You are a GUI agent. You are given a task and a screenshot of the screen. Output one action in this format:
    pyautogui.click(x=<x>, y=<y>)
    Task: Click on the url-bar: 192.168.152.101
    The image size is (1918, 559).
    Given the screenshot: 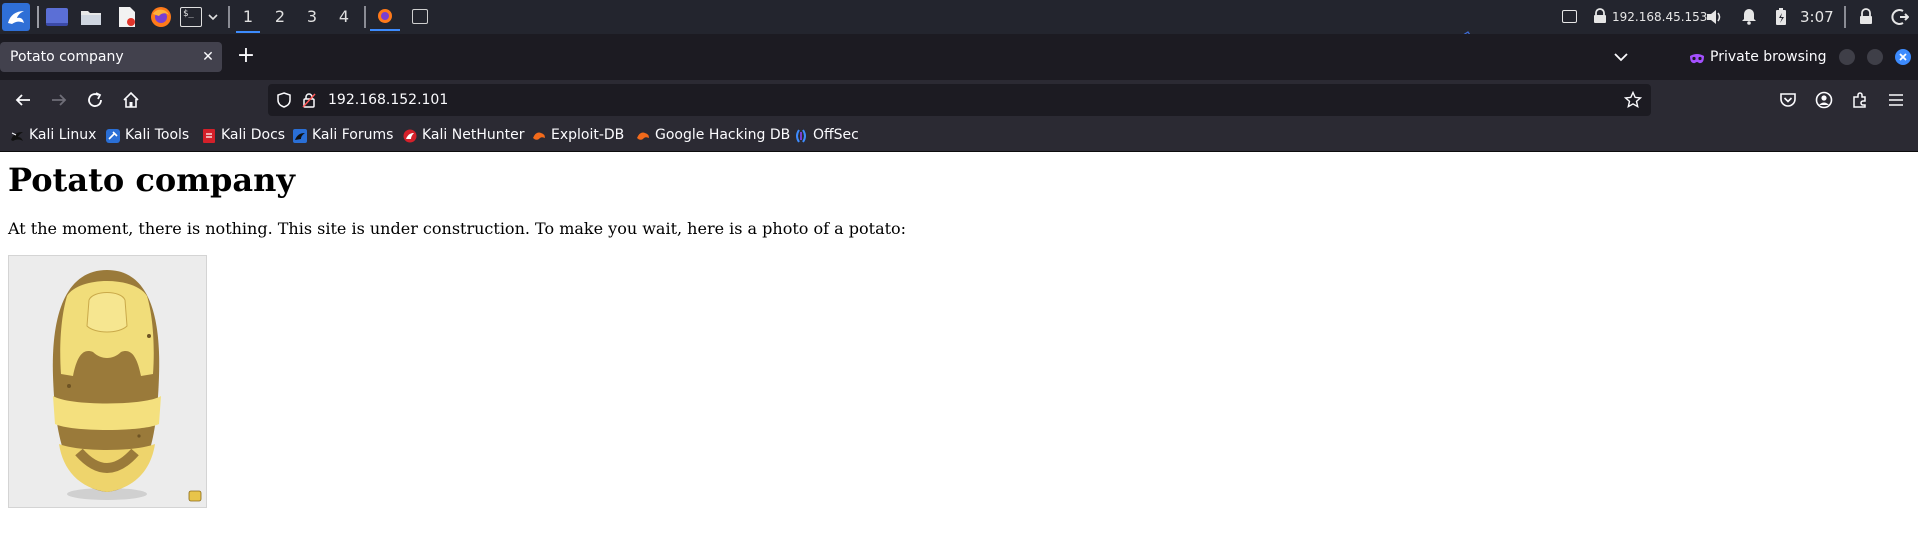 What is the action you would take?
    pyautogui.click(x=959, y=100)
    